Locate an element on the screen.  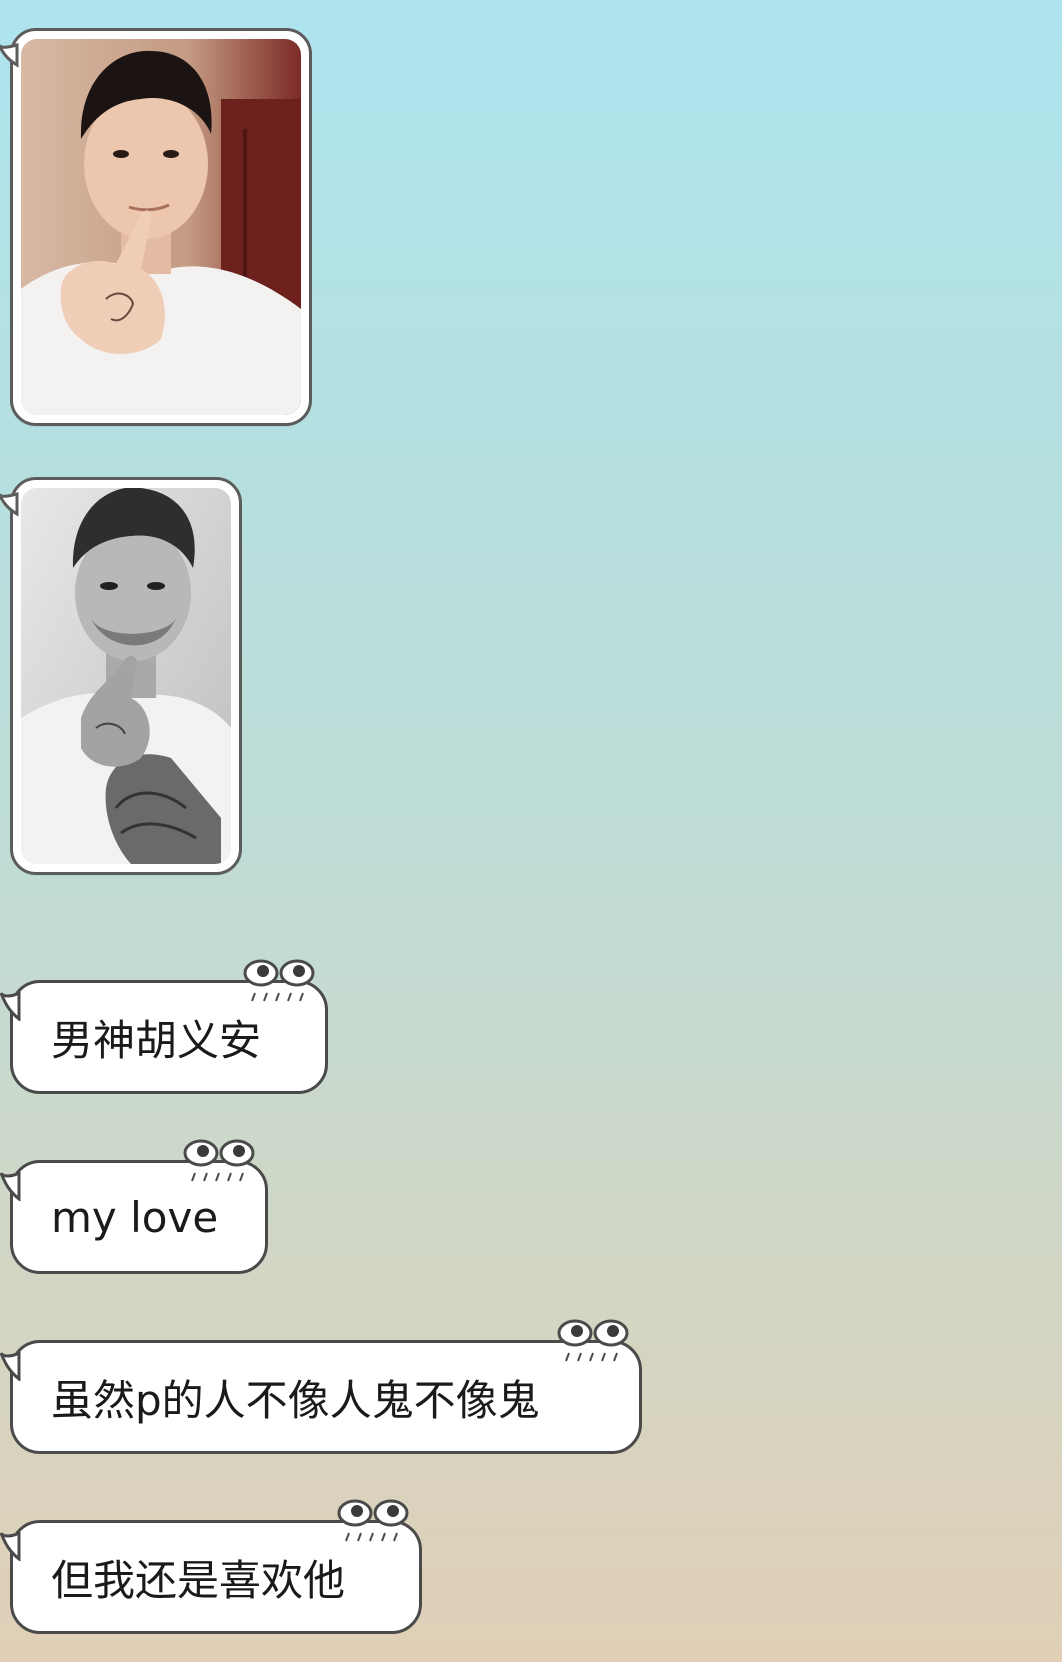
photo-man-black-white is located at coordinates (126, 676).